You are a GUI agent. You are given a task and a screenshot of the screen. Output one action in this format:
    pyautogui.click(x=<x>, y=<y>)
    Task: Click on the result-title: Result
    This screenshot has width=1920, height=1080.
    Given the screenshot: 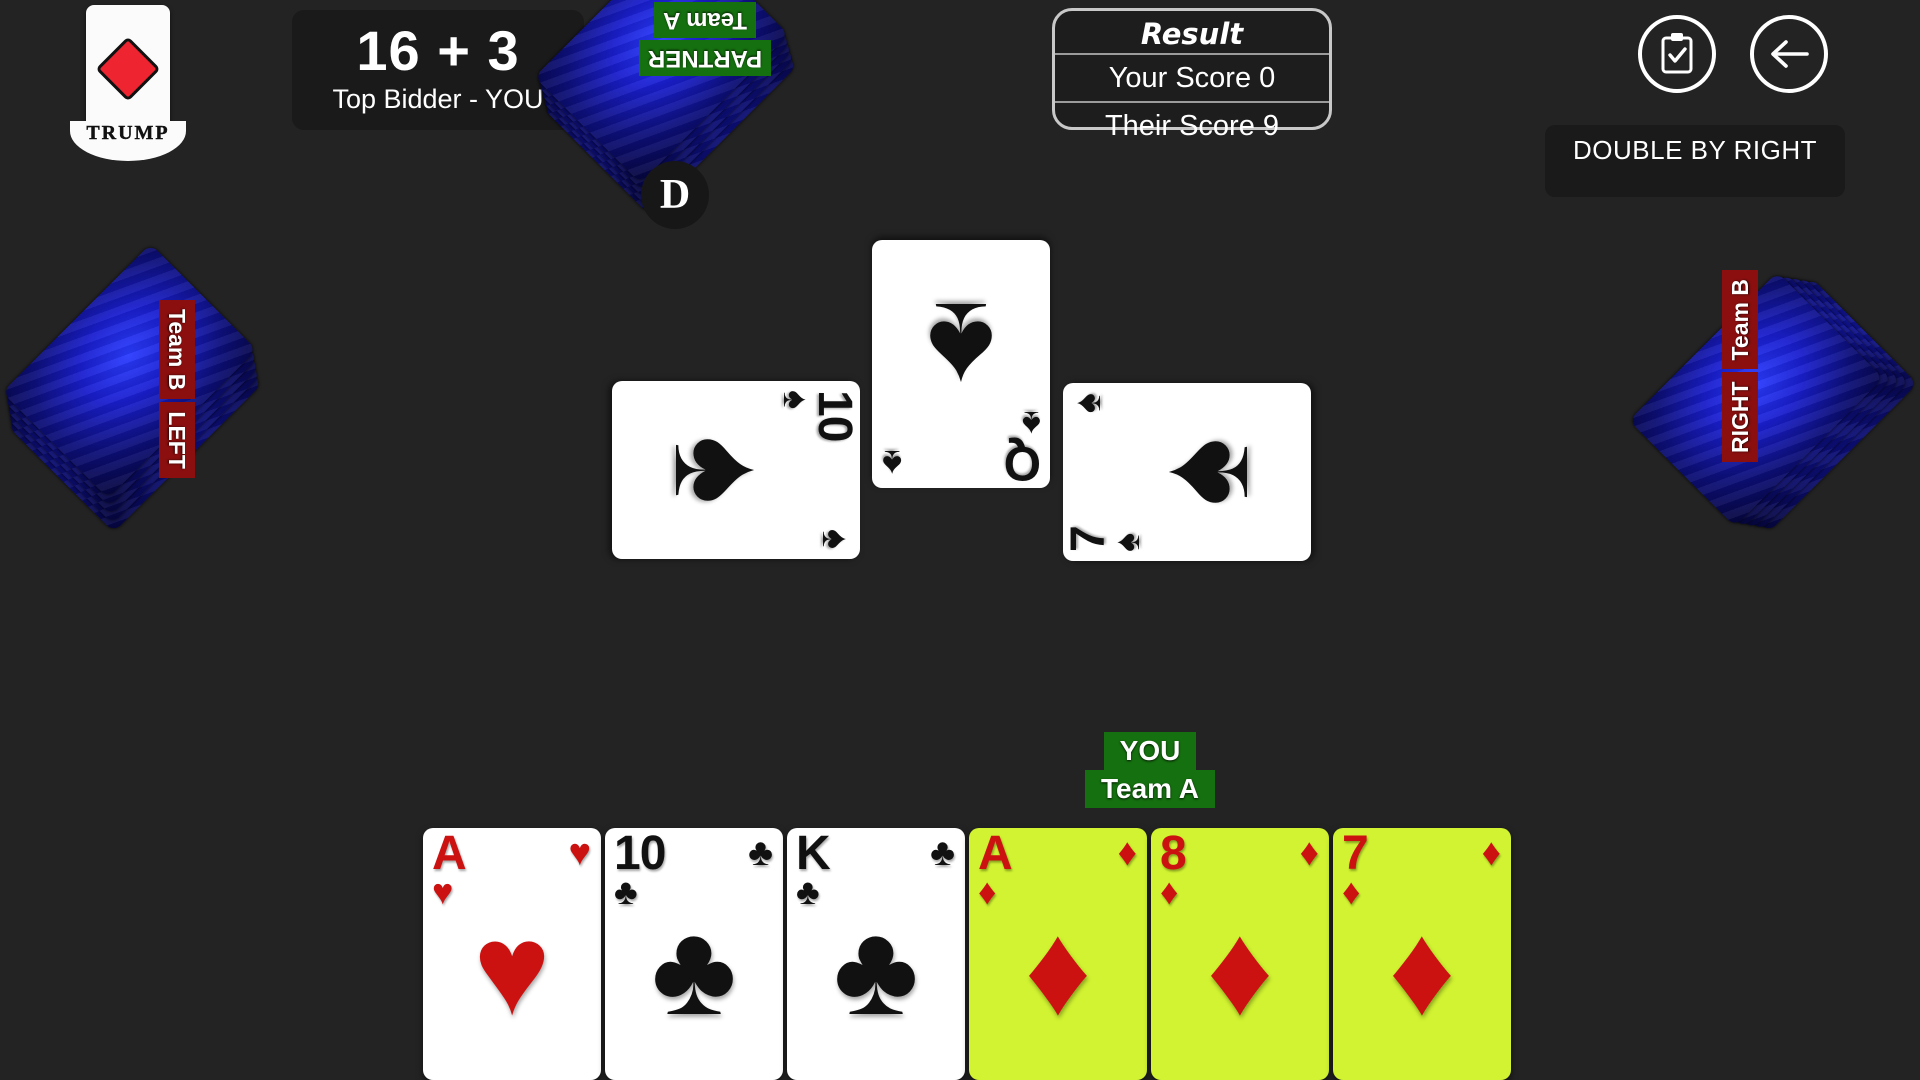 What is the action you would take?
    pyautogui.click(x=1192, y=34)
    